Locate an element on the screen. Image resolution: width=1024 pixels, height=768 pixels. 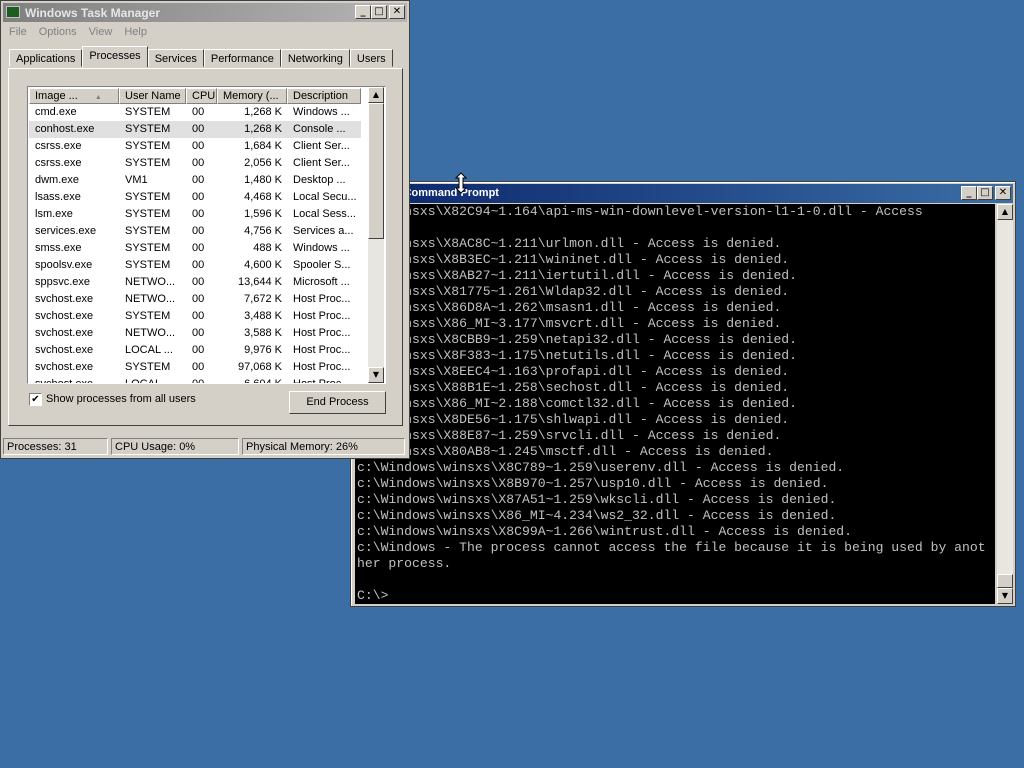
cell-image: sppsvc.exe is located at coordinates (63, 282).